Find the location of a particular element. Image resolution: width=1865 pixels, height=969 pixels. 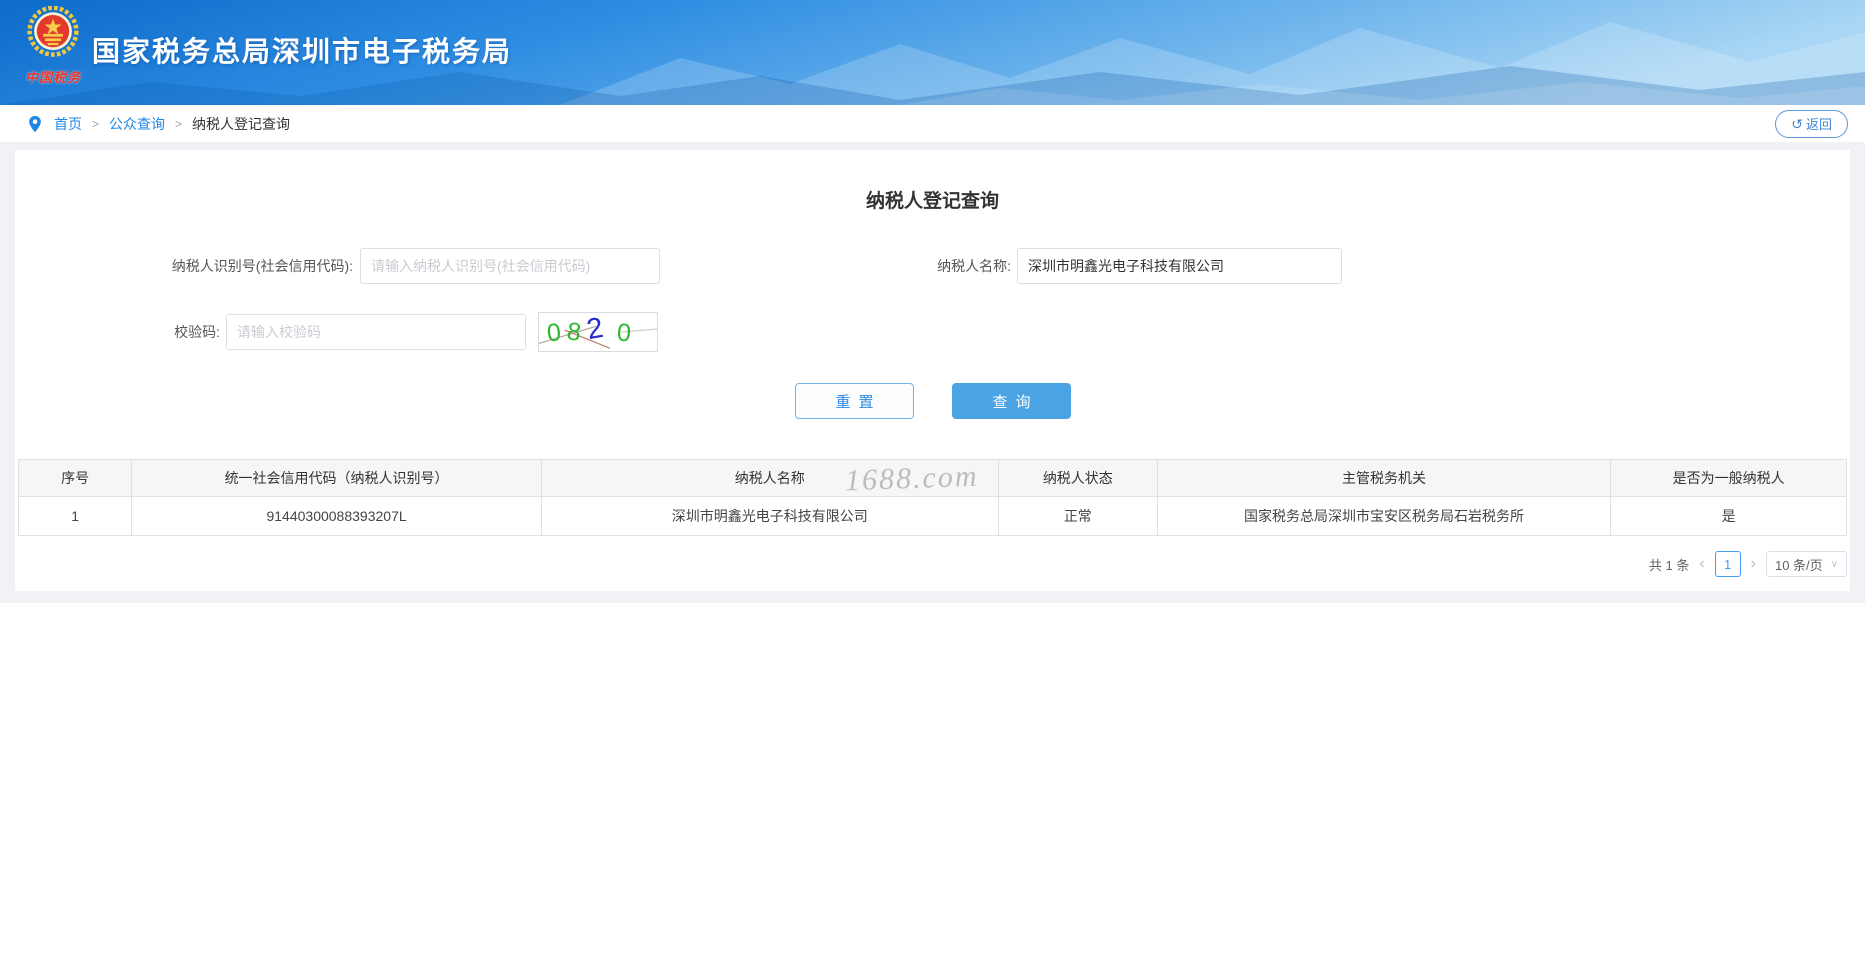

chevron-down-icon: ∨ is located at coordinates (1834, 564).